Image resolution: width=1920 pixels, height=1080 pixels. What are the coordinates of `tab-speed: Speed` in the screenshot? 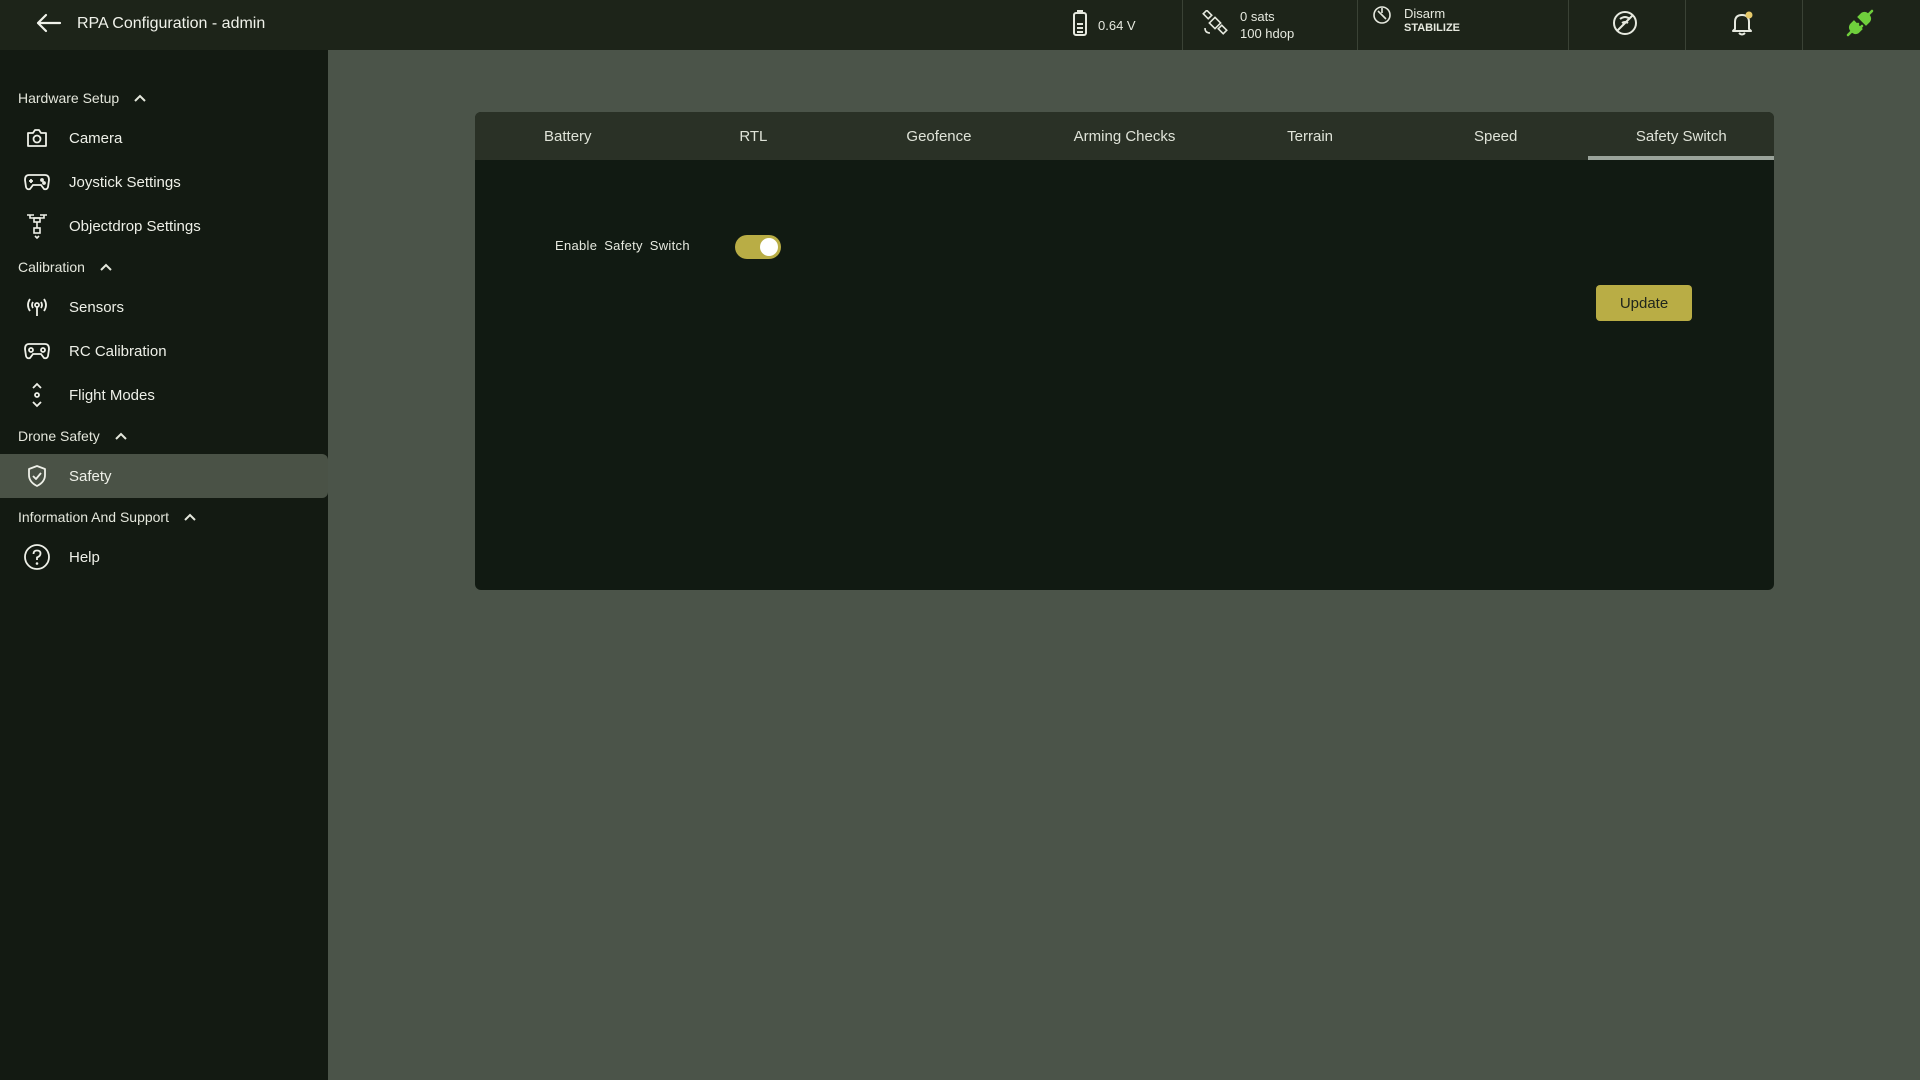 It's located at (1496, 136).